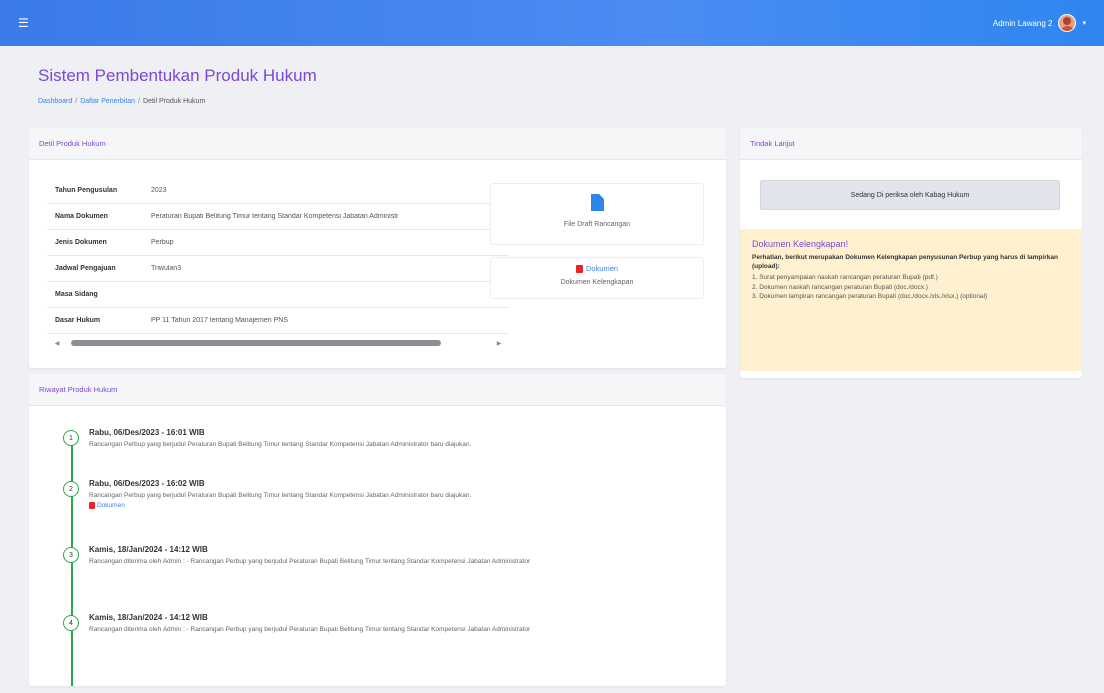 This screenshot has width=1104, height=693. Describe the element at coordinates (71, 438) in the screenshot. I see `step-number: 1` at that location.